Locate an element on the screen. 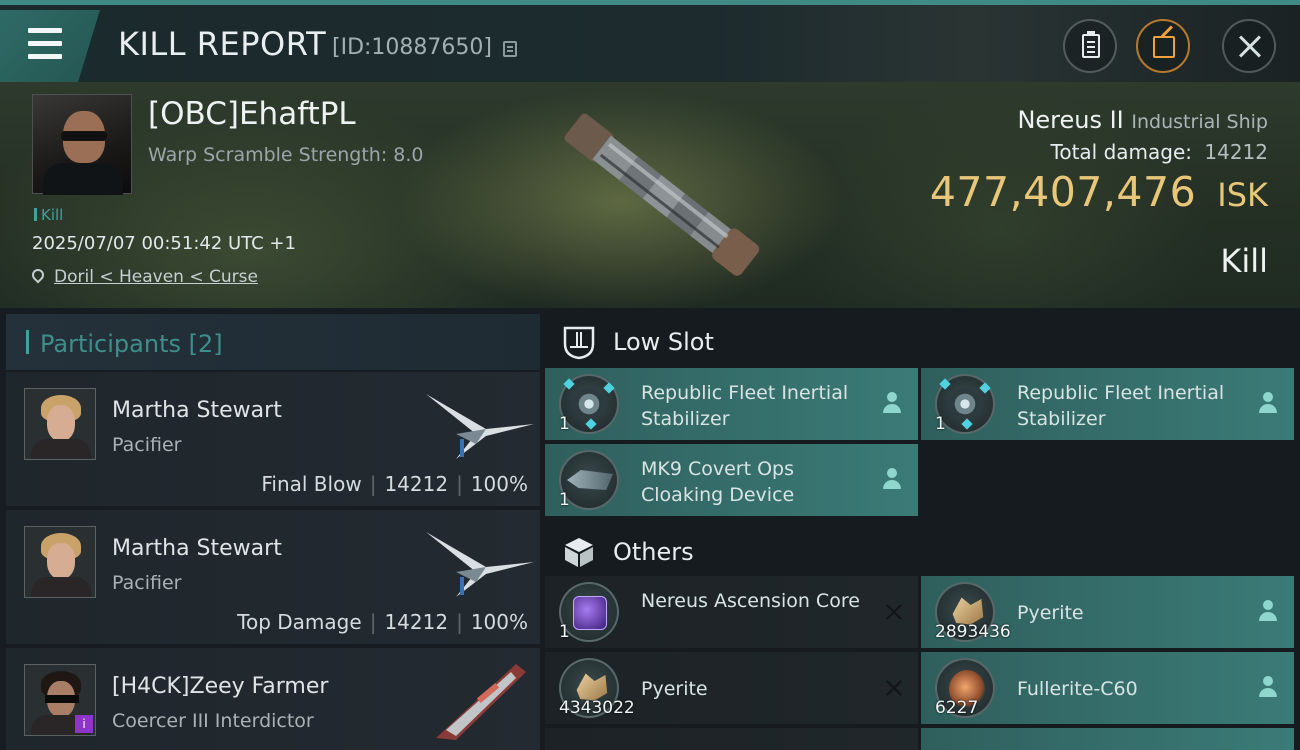  item-quantity: 4343022 is located at coordinates (597, 708).